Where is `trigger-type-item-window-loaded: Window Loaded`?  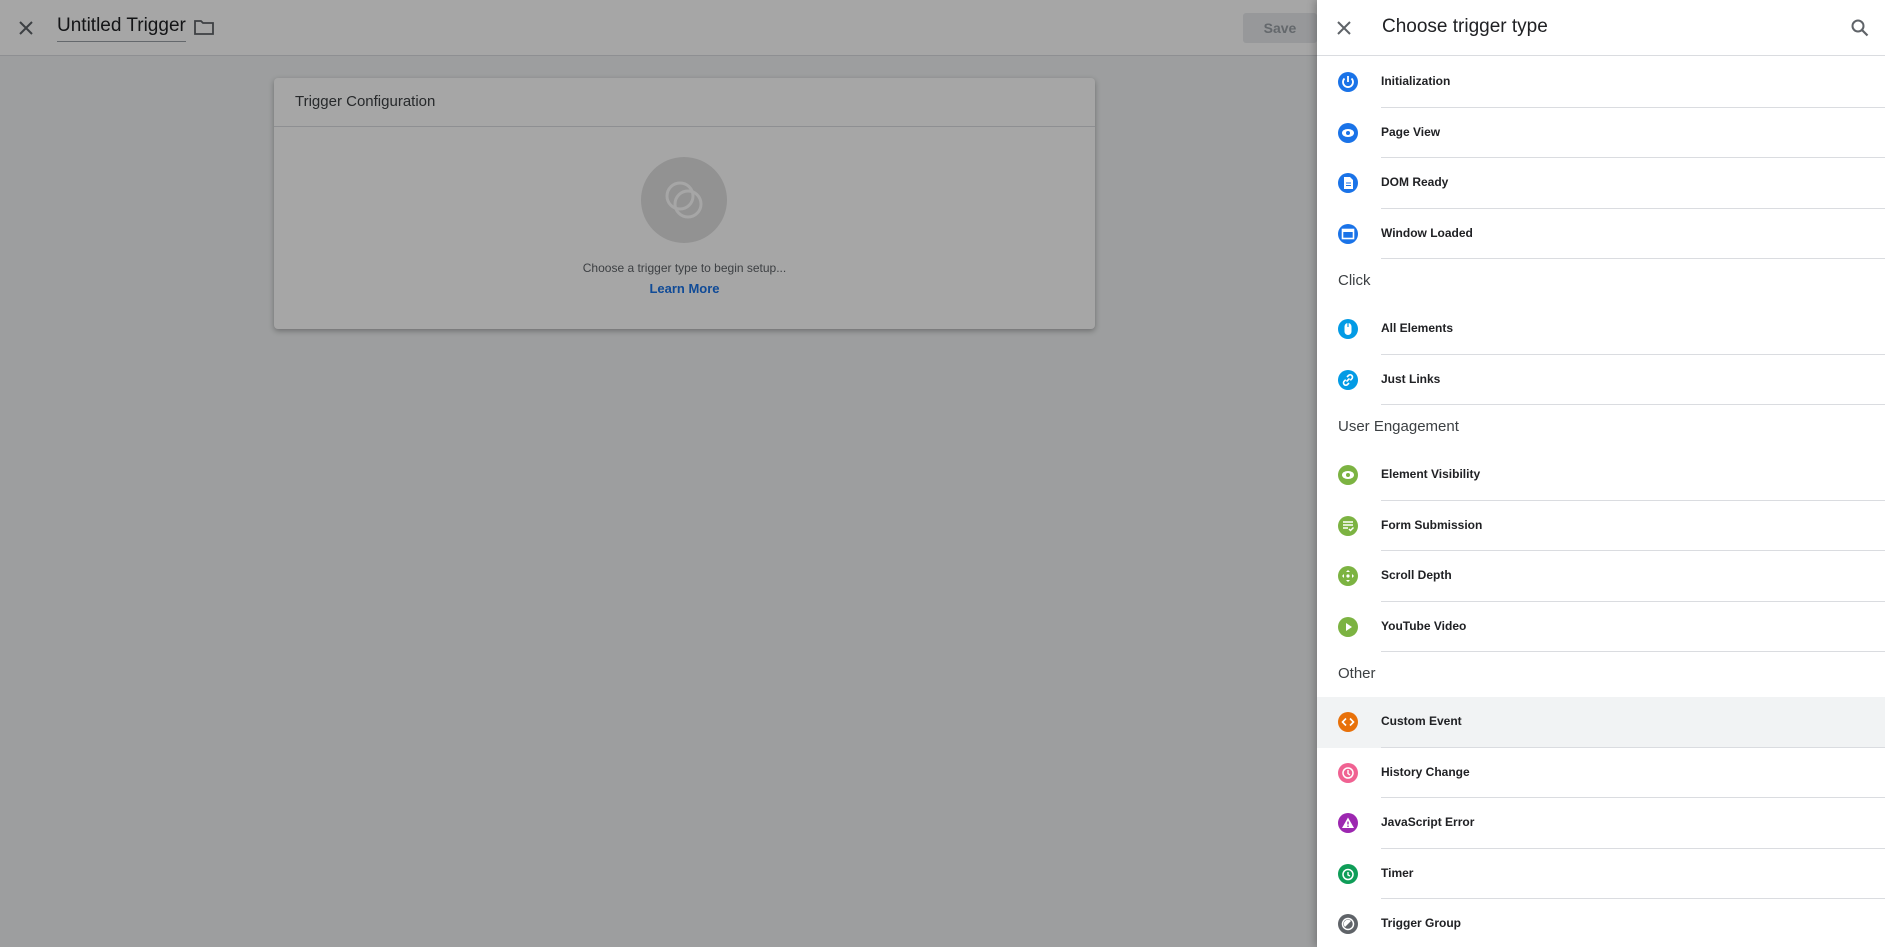
trigger-type-item-window-loaded: Window Loaded is located at coordinates (1601, 234).